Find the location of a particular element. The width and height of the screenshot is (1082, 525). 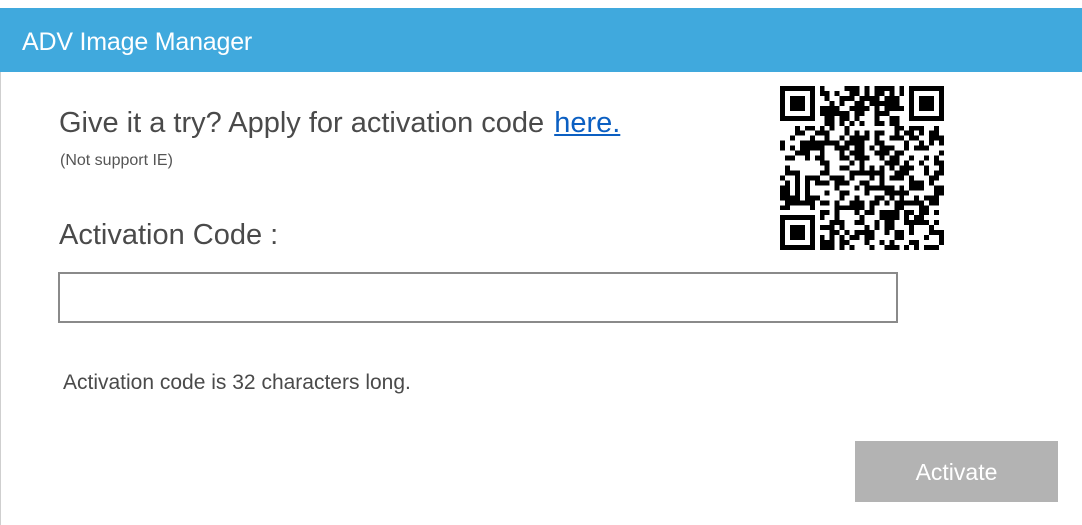

activate-button: Activate is located at coordinates (956, 471).